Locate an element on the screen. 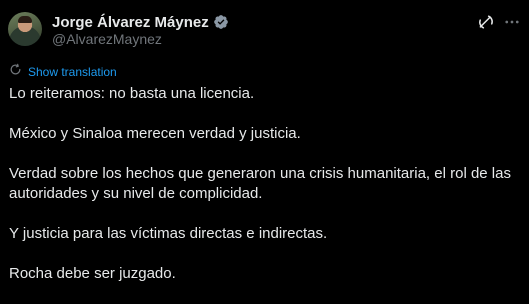  verified-badge-icon is located at coordinates (221, 22).